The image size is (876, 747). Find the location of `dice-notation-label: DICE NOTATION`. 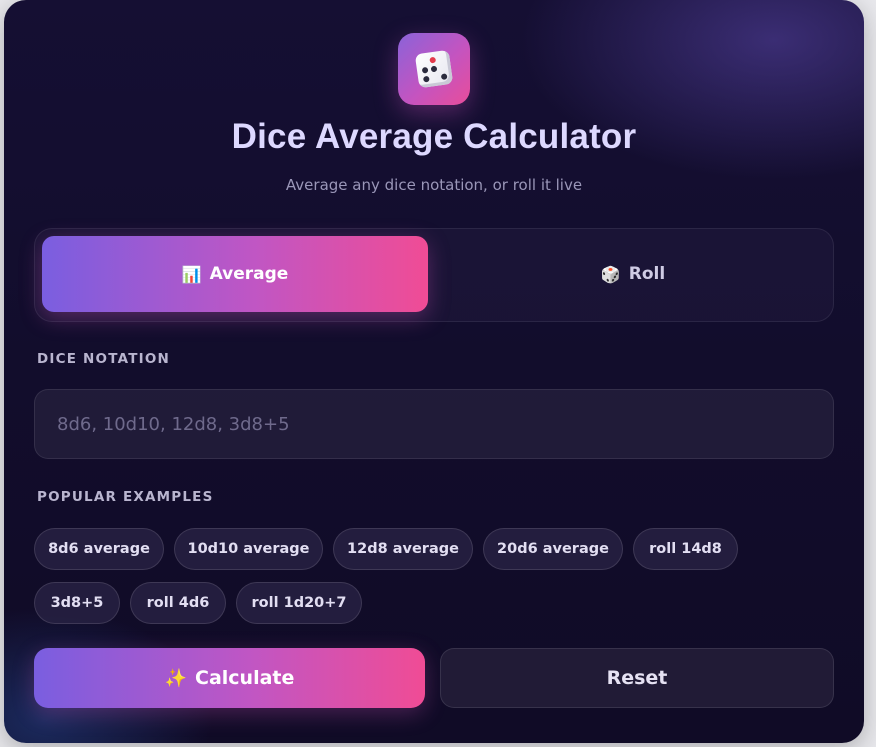

dice-notation-label: DICE NOTATION is located at coordinates (103, 359).